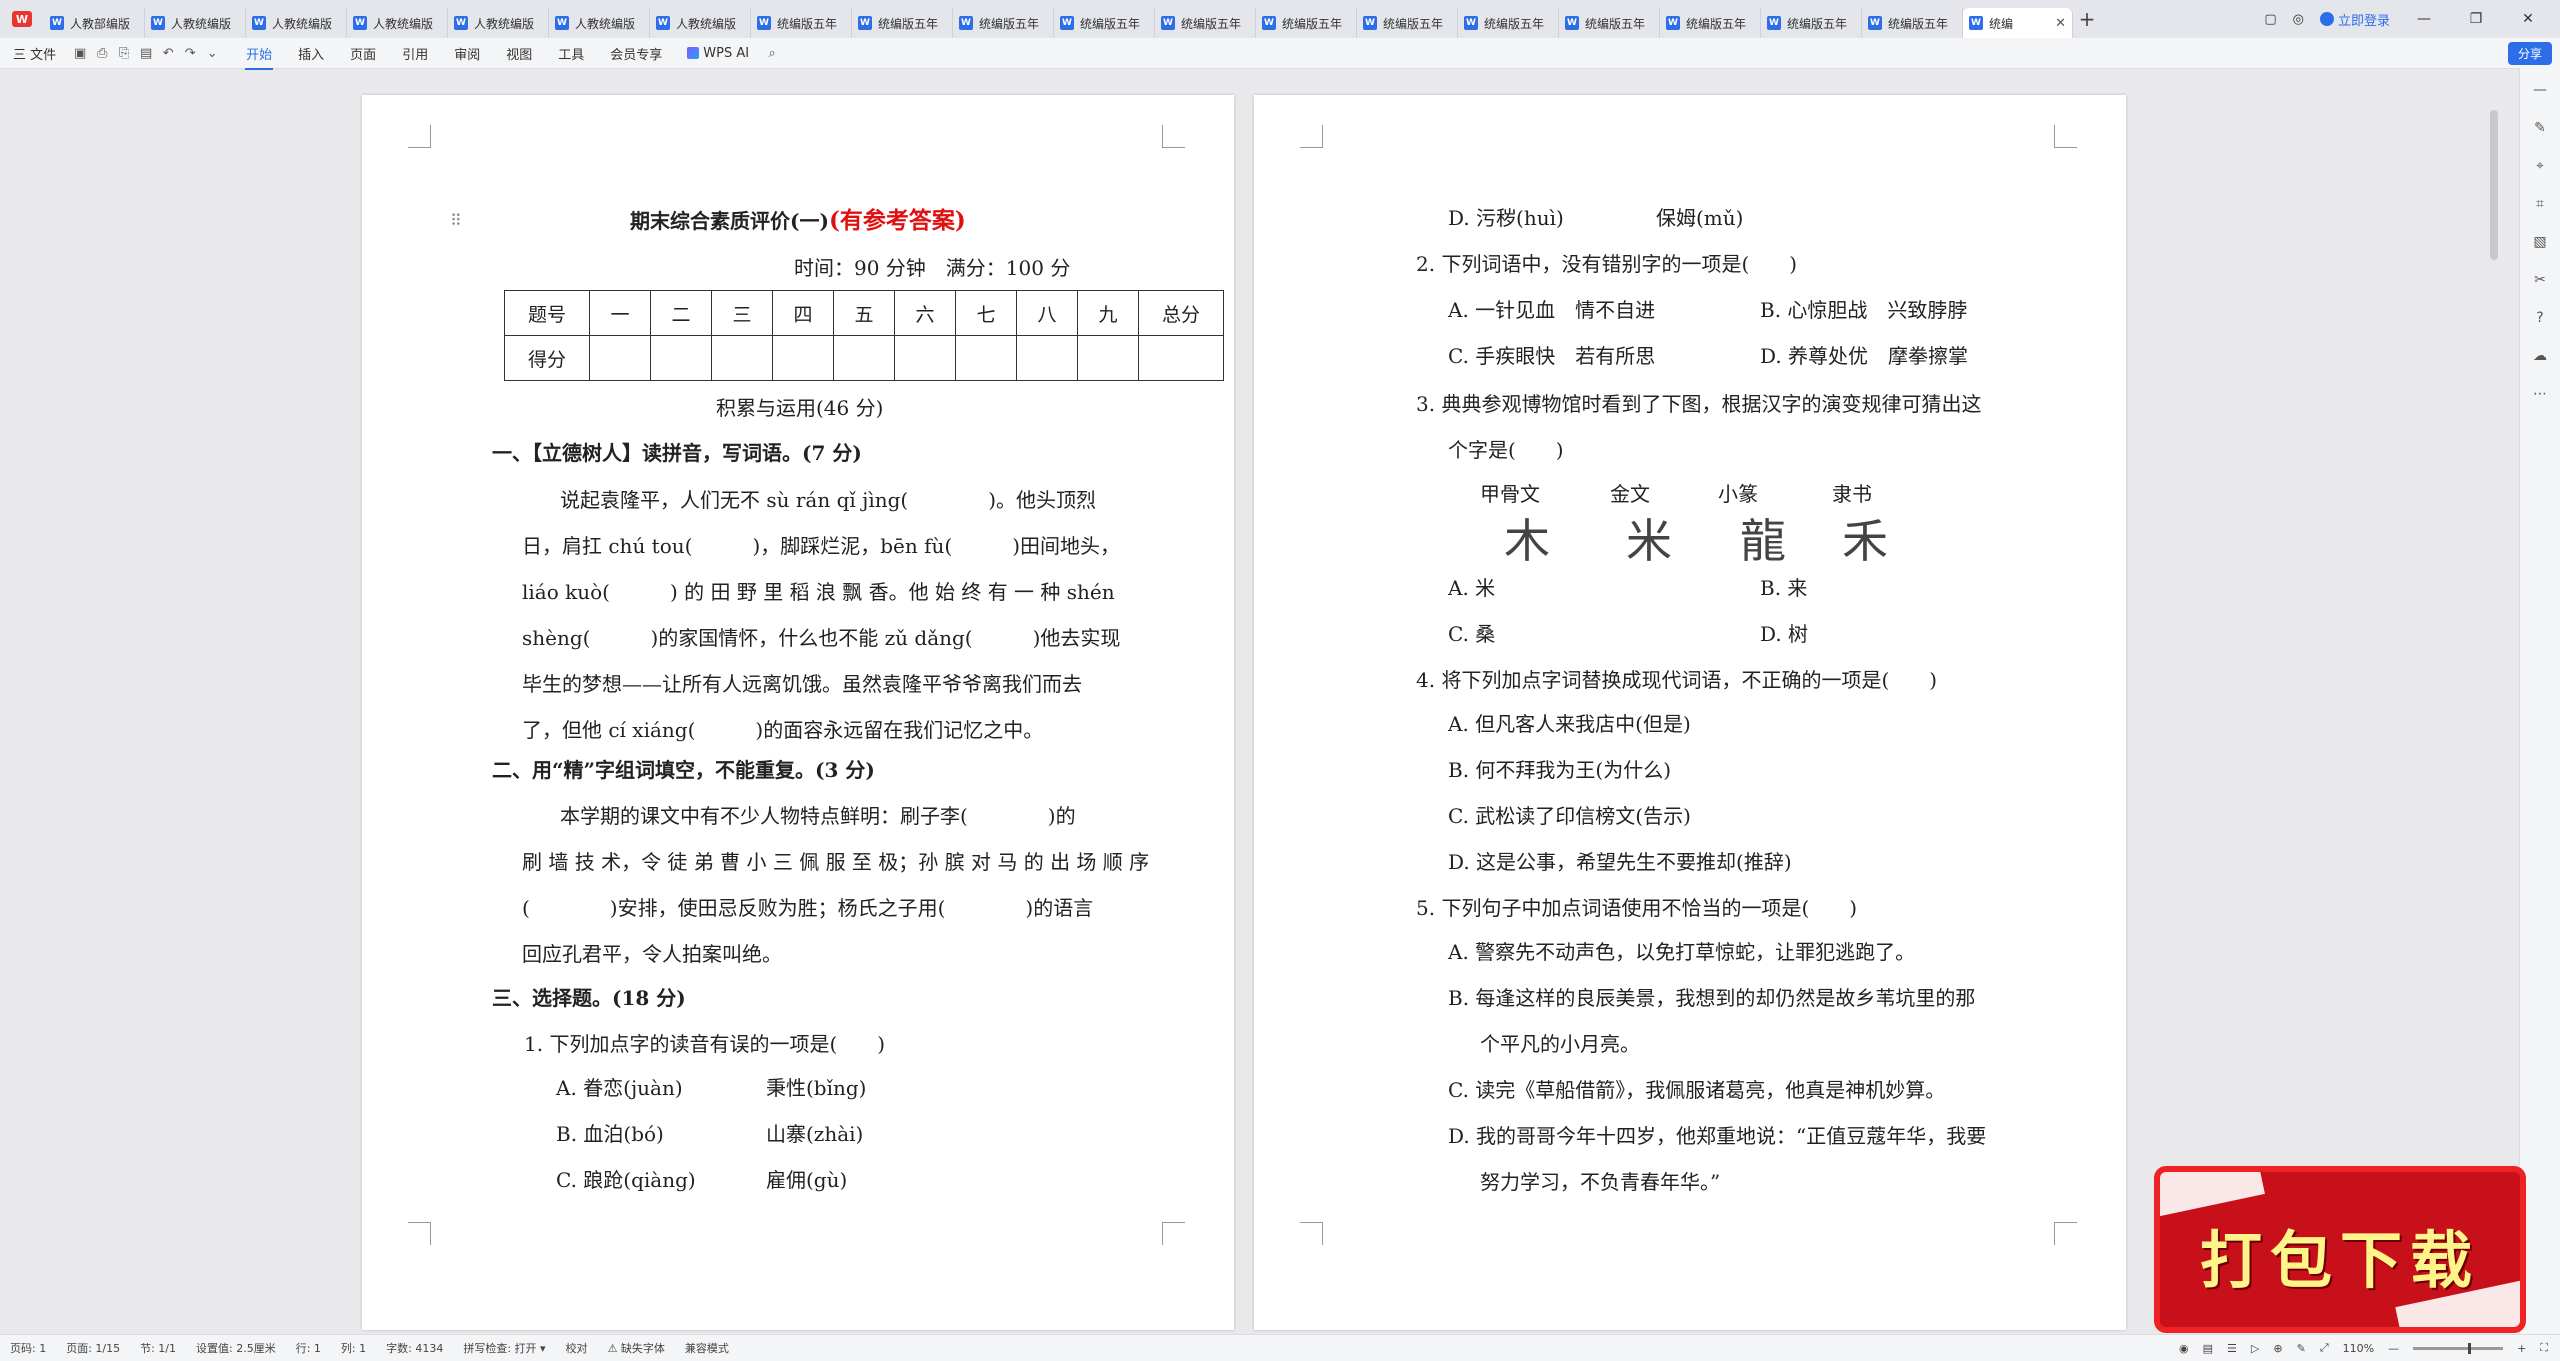 The image size is (2560, 1361). Describe the element at coordinates (932, 268) in the screenshot. I see `exam-time: 时间：90 分钟 满分：100 分` at that location.